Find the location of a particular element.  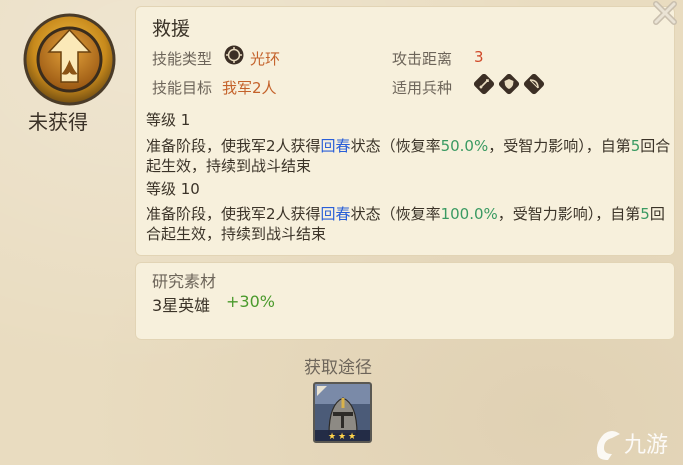

skill-type-label: 技能类型 is located at coordinates (182, 59).